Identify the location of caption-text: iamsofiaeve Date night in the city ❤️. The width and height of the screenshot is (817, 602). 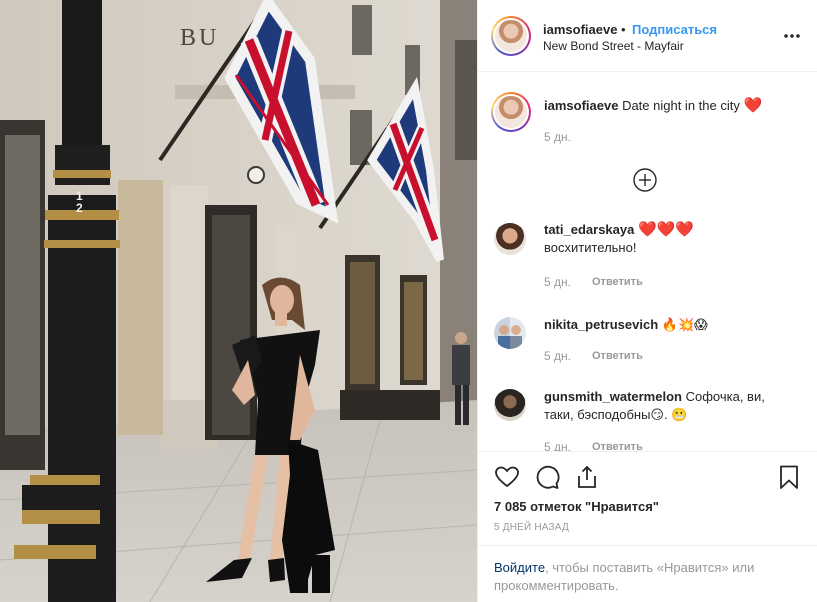
(674, 106).